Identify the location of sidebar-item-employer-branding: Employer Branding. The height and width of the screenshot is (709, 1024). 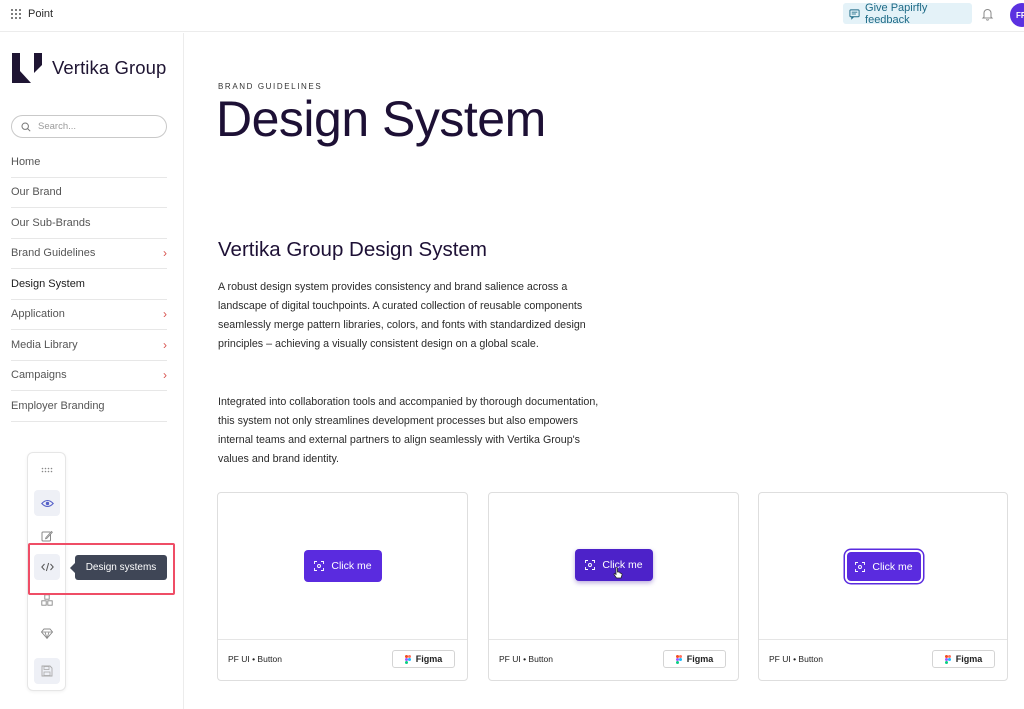
(89, 406).